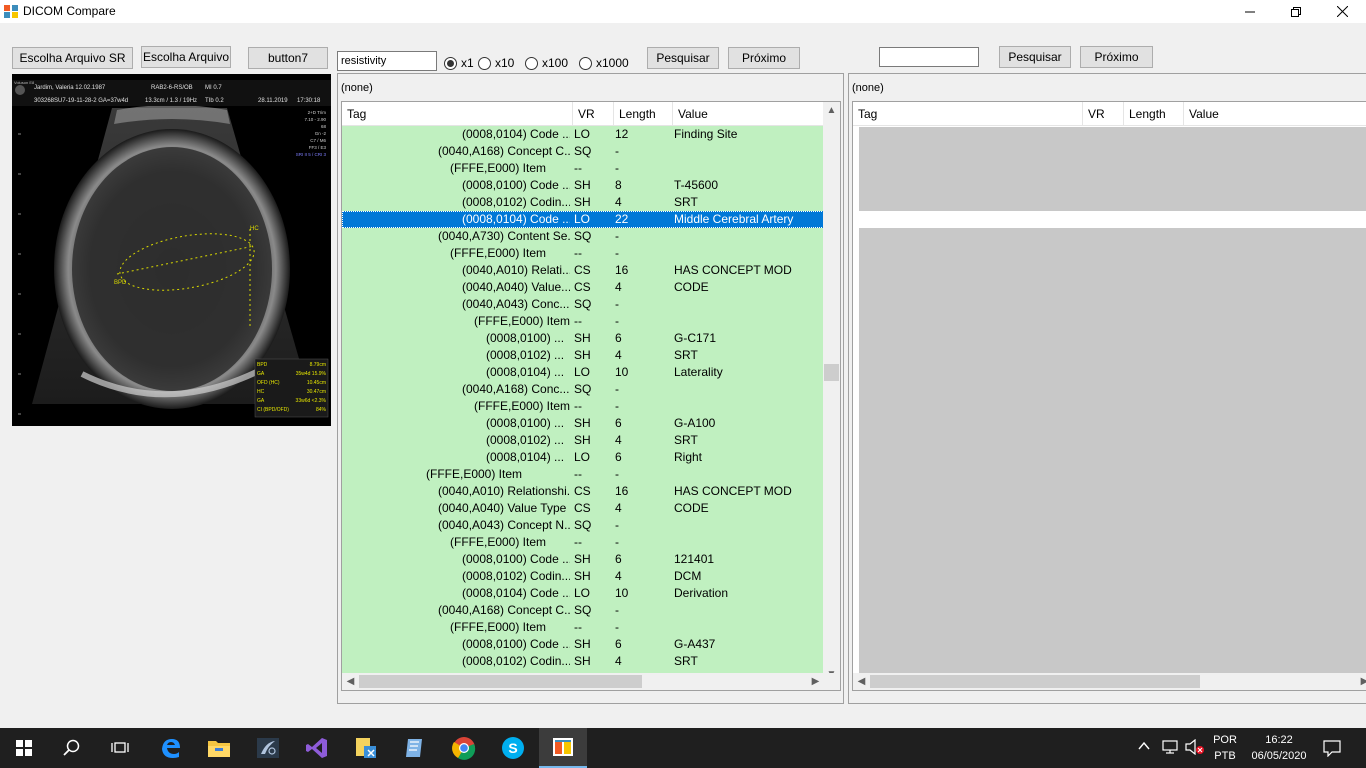 The image size is (1366, 768). I want to click on search-button-left: Pesquisar, so click(683, 58).